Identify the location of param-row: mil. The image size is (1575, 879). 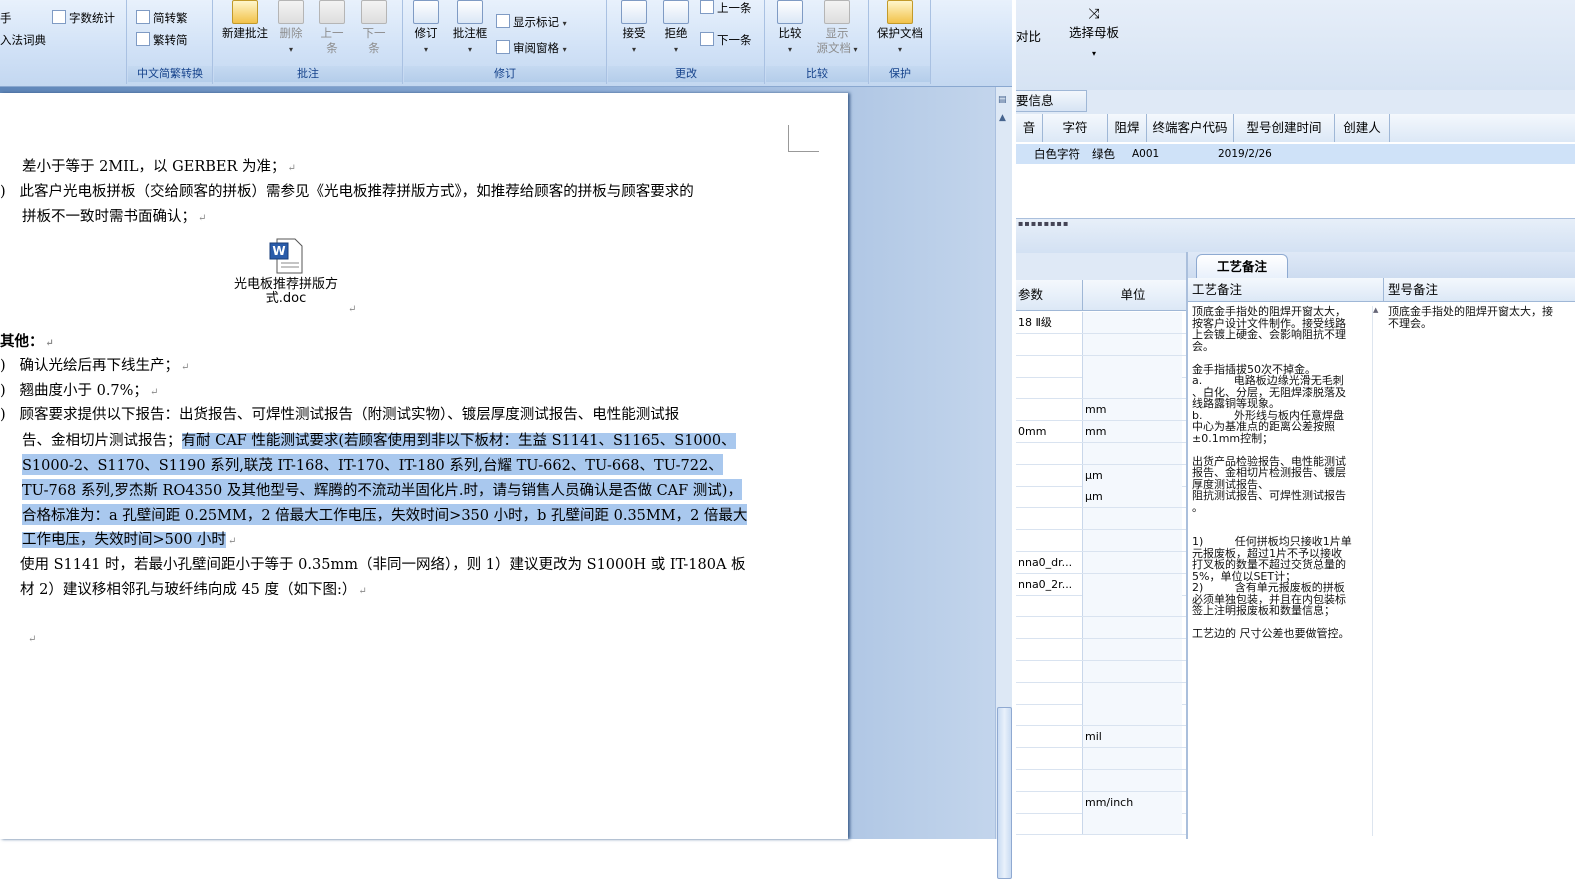
(1101, 737).